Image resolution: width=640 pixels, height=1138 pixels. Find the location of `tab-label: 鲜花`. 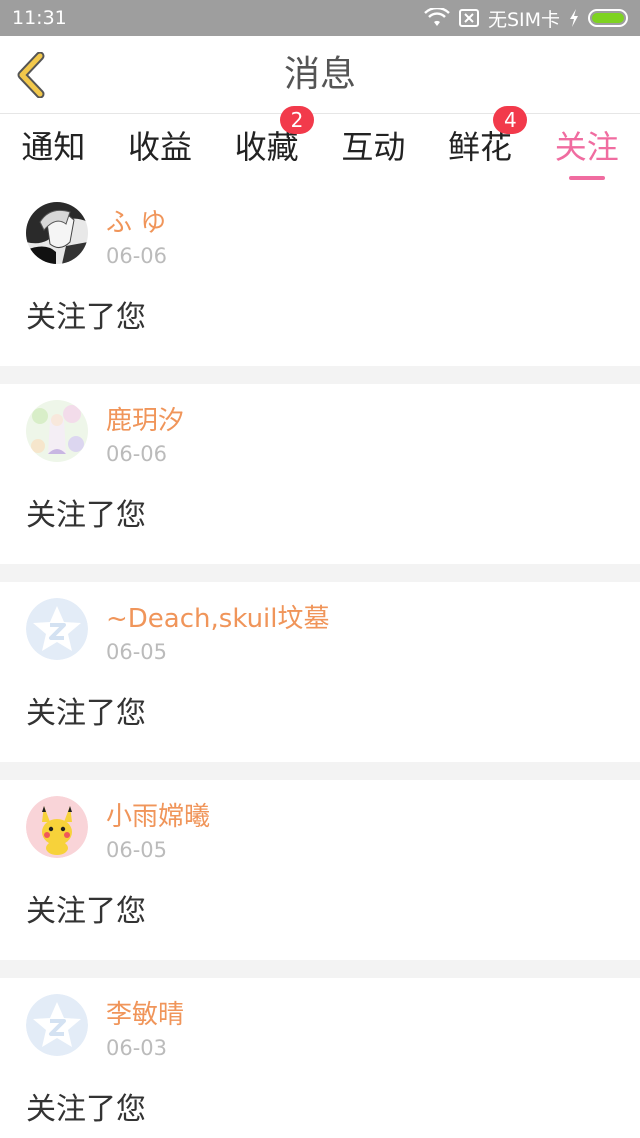

tab-label: 鲜花 is located at coordinates (480, 147).